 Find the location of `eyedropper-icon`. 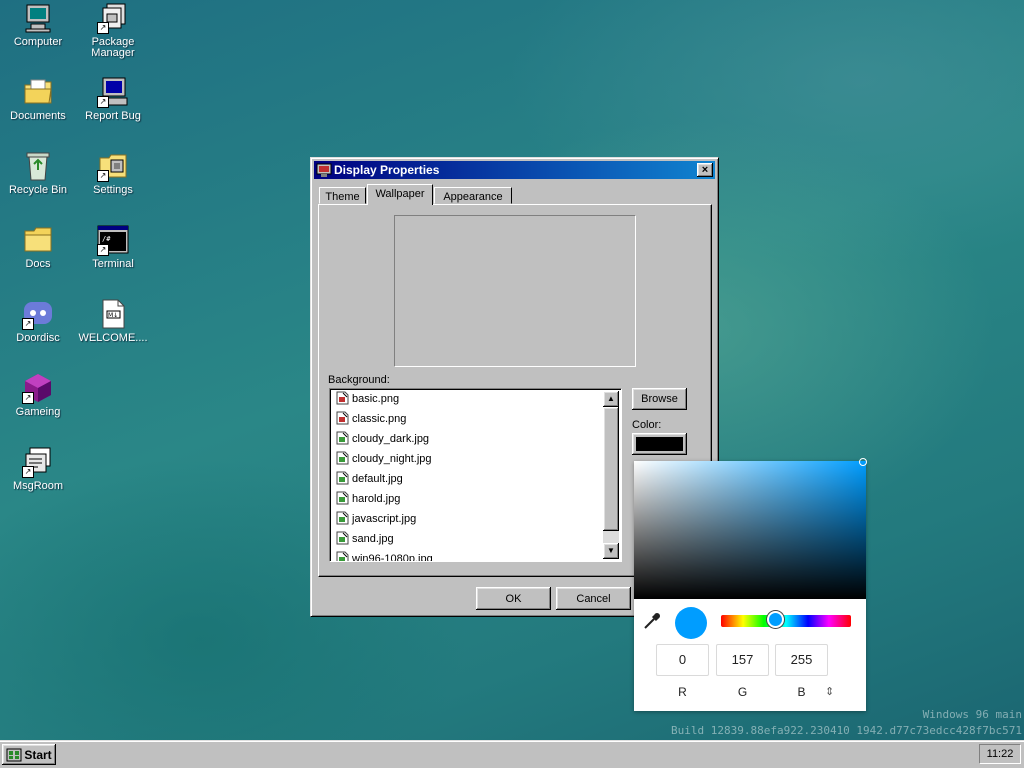

eyedropper-icon is located at coordinates (652, 621).